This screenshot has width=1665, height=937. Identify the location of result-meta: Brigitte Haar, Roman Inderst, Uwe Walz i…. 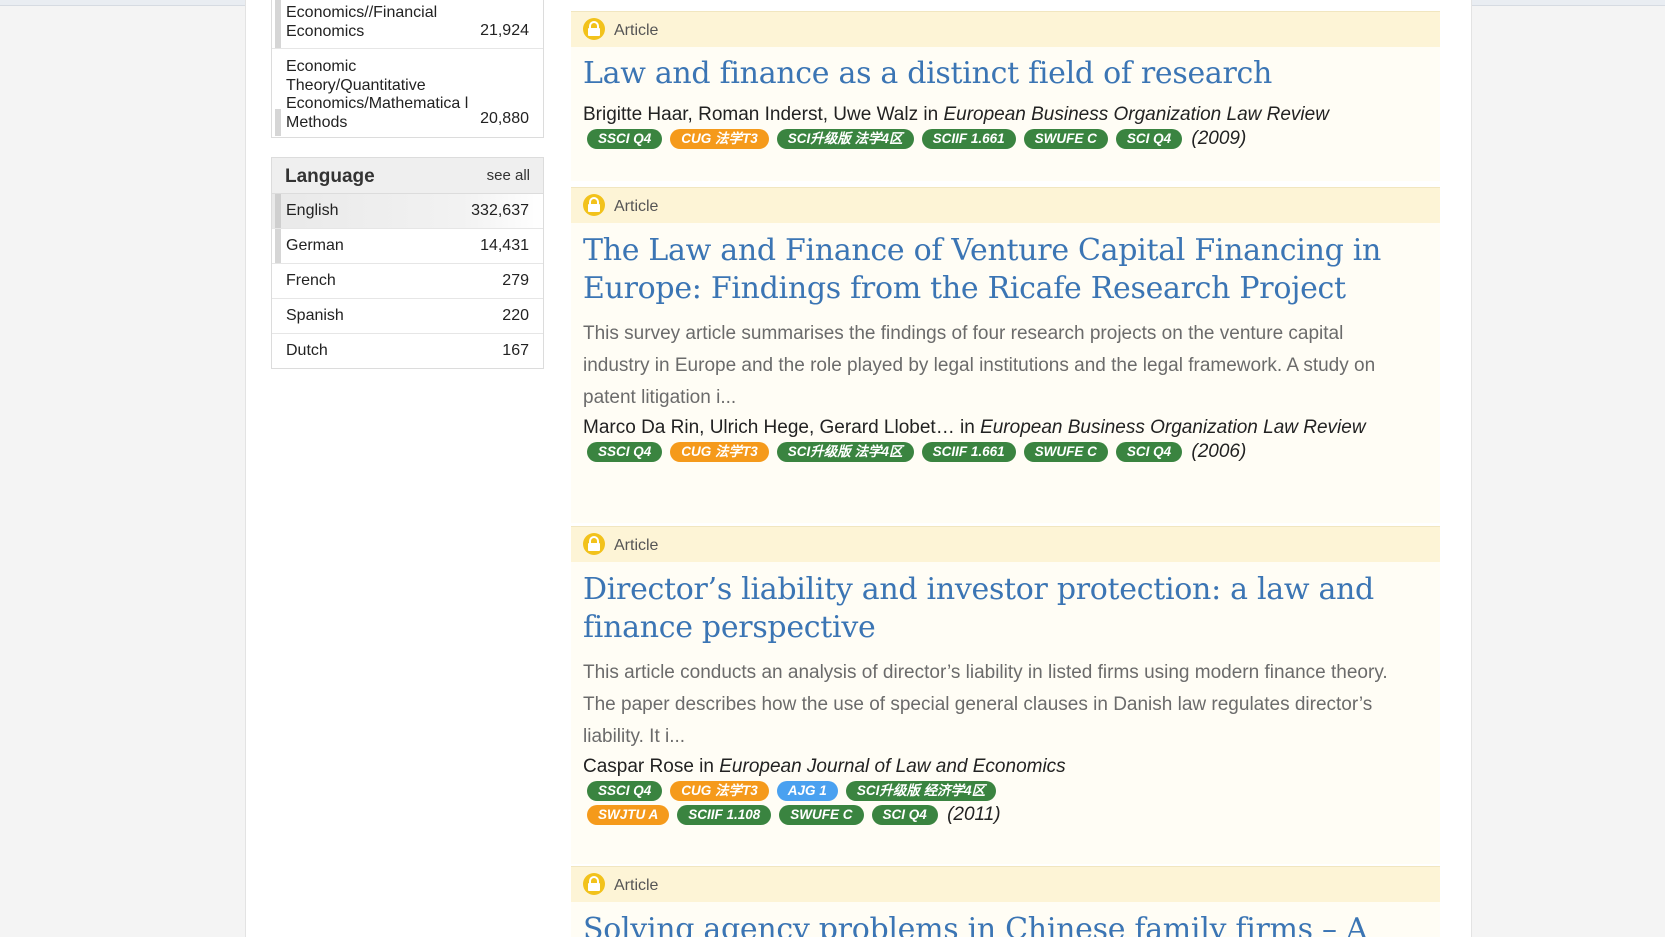
(983, 115).